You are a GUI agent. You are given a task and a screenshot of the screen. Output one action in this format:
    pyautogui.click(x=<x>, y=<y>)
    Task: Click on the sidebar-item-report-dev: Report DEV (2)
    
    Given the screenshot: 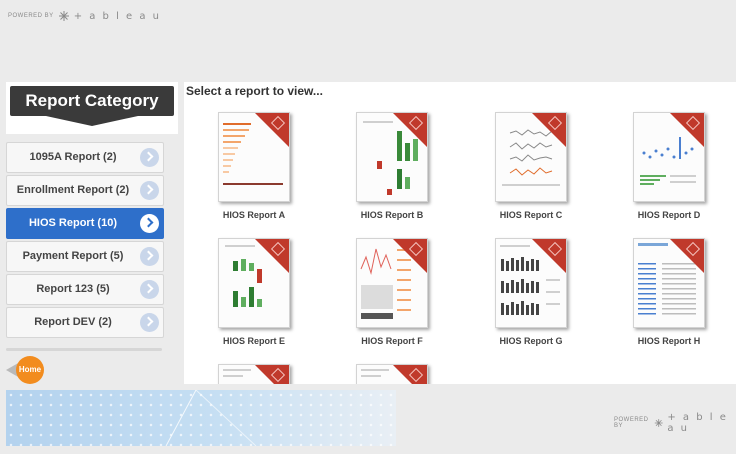 What is the action you would take?
    pyautogui.click(x=85, y=322)
    